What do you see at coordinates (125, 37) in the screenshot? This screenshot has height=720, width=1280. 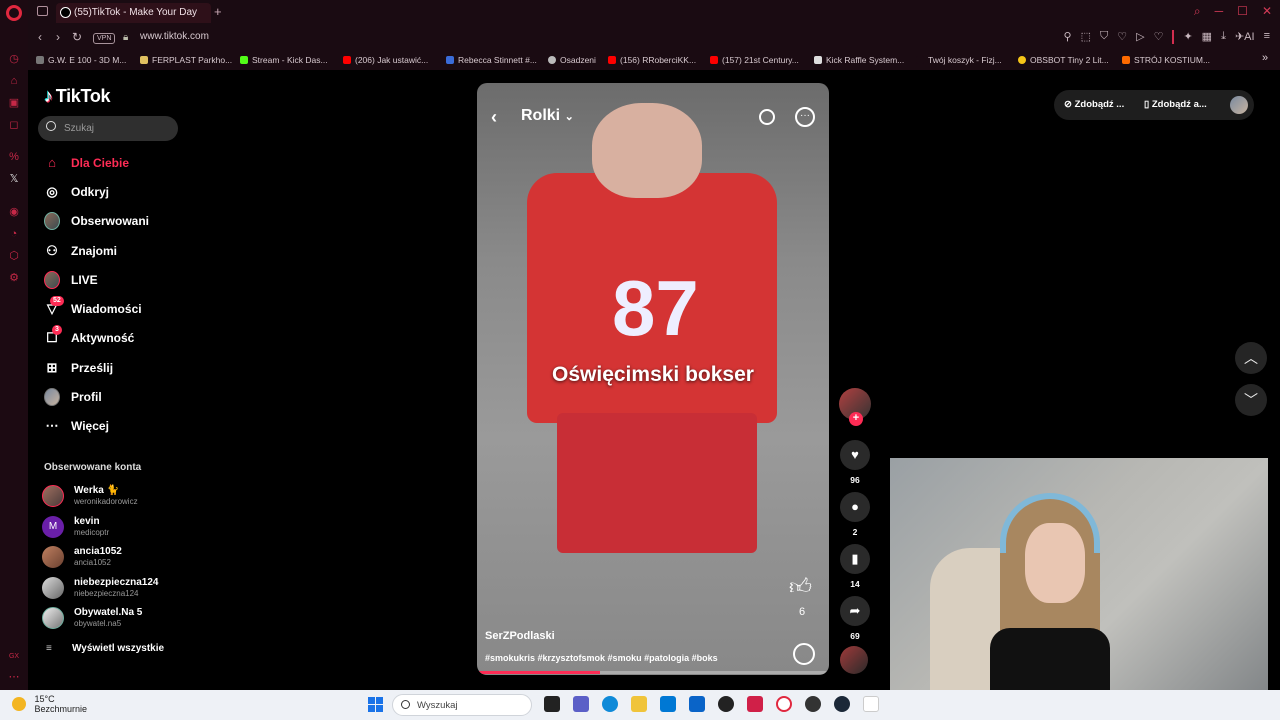 I see `lock-icon: 🔒︎` at bounding box center [125, 37].